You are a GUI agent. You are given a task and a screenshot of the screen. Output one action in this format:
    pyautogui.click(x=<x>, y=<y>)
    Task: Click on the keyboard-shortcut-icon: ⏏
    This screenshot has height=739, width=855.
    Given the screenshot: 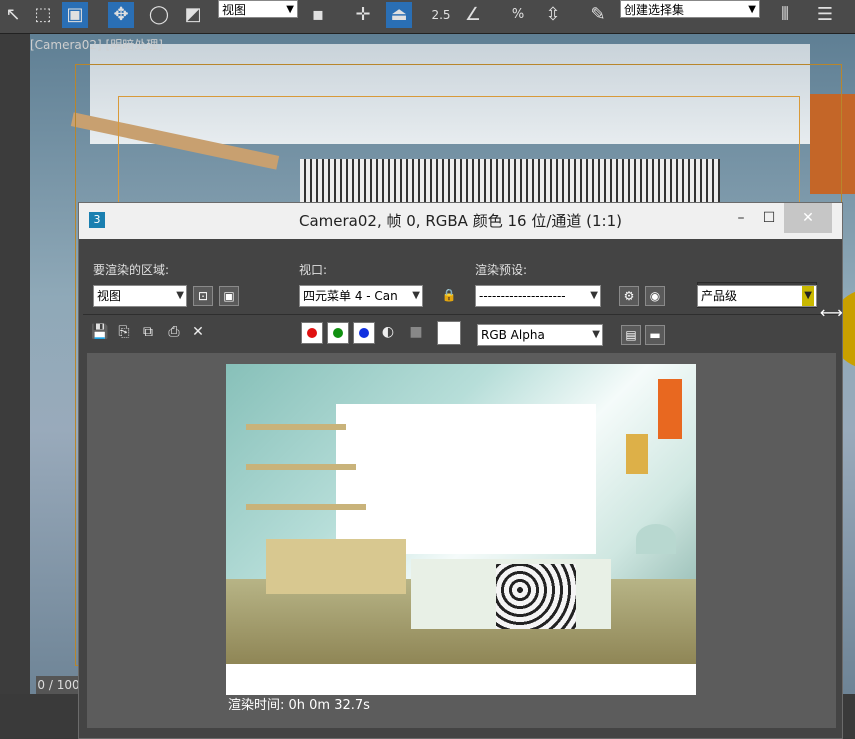 What is the action you would take?
    pyautogui.click(x=399, y=15)
    